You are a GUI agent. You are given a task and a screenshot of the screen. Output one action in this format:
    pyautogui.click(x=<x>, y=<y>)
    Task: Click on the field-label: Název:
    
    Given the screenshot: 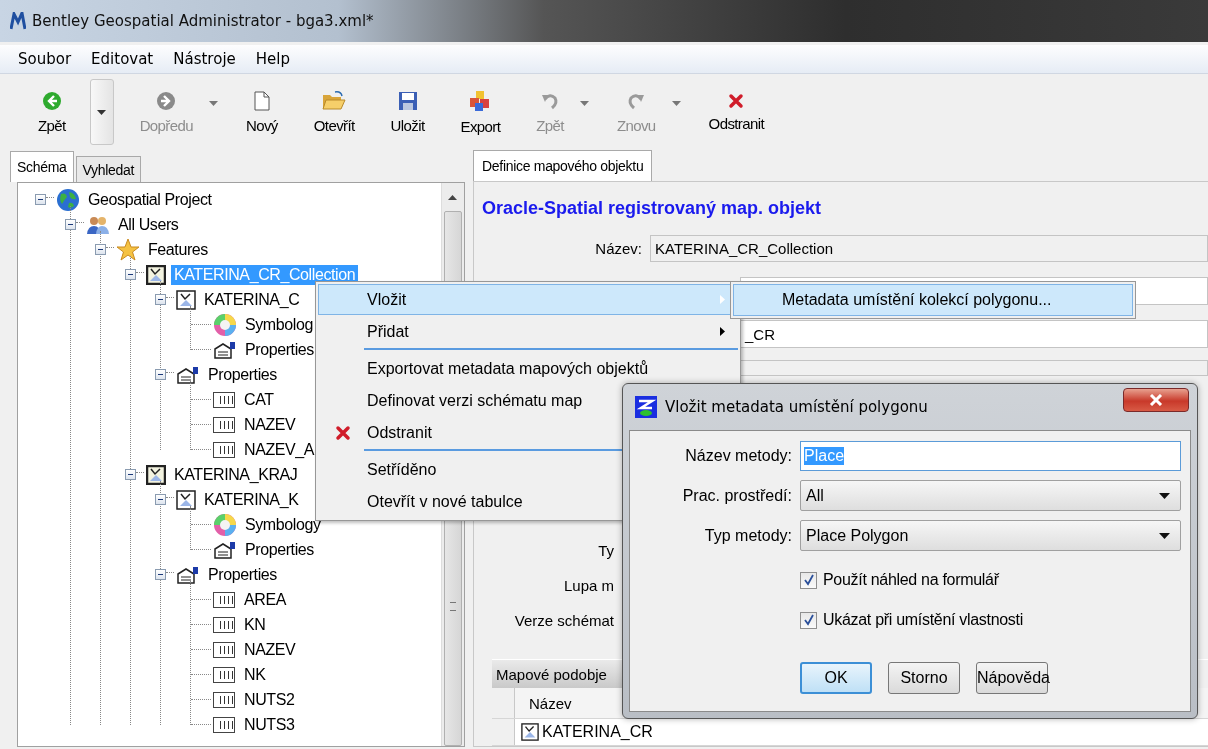 What is the action you would take?
    pyautogui.click(x=618, y=248)
    